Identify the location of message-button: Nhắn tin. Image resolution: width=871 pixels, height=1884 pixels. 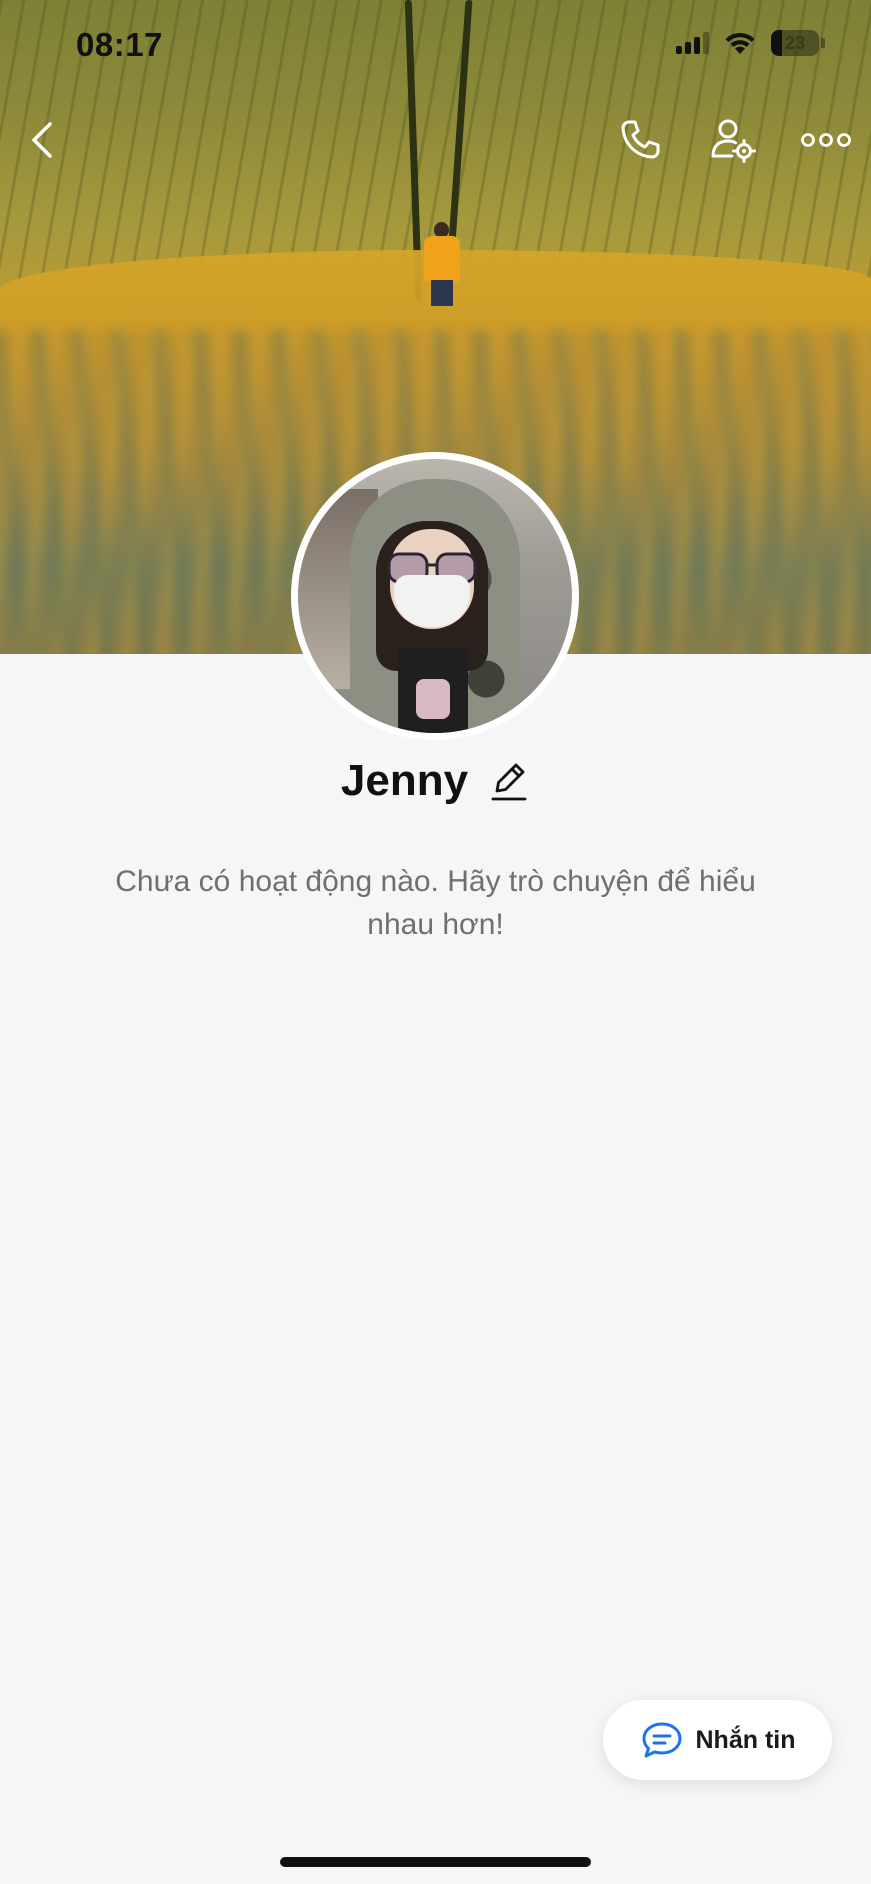
(717, 1740).